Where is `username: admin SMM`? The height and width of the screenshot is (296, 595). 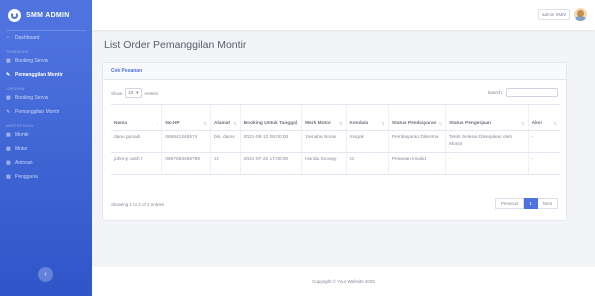 username: admin SMM is located at coordinates (553, 14).